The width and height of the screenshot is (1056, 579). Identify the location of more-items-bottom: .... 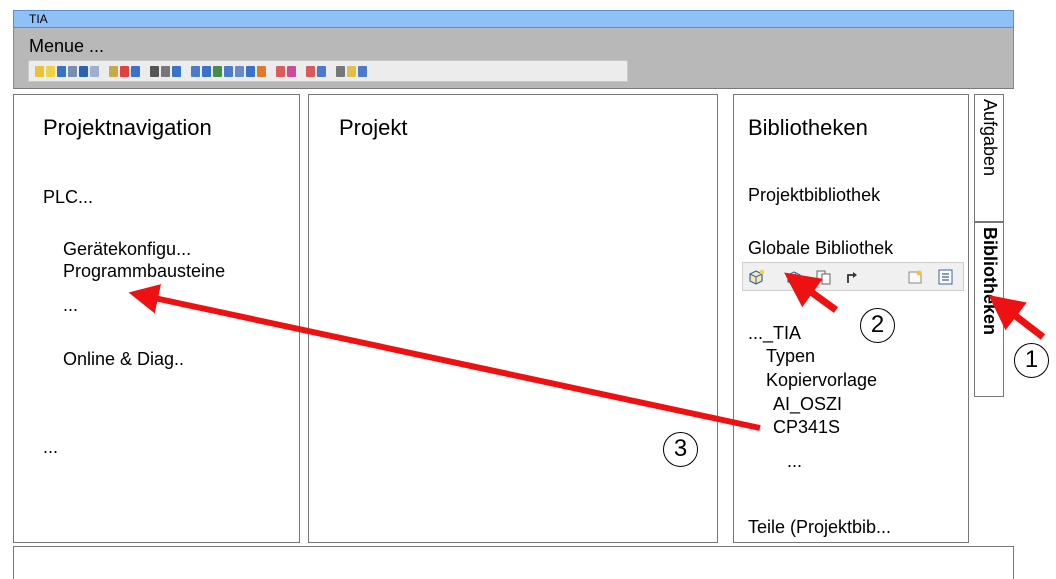
(51, 447).